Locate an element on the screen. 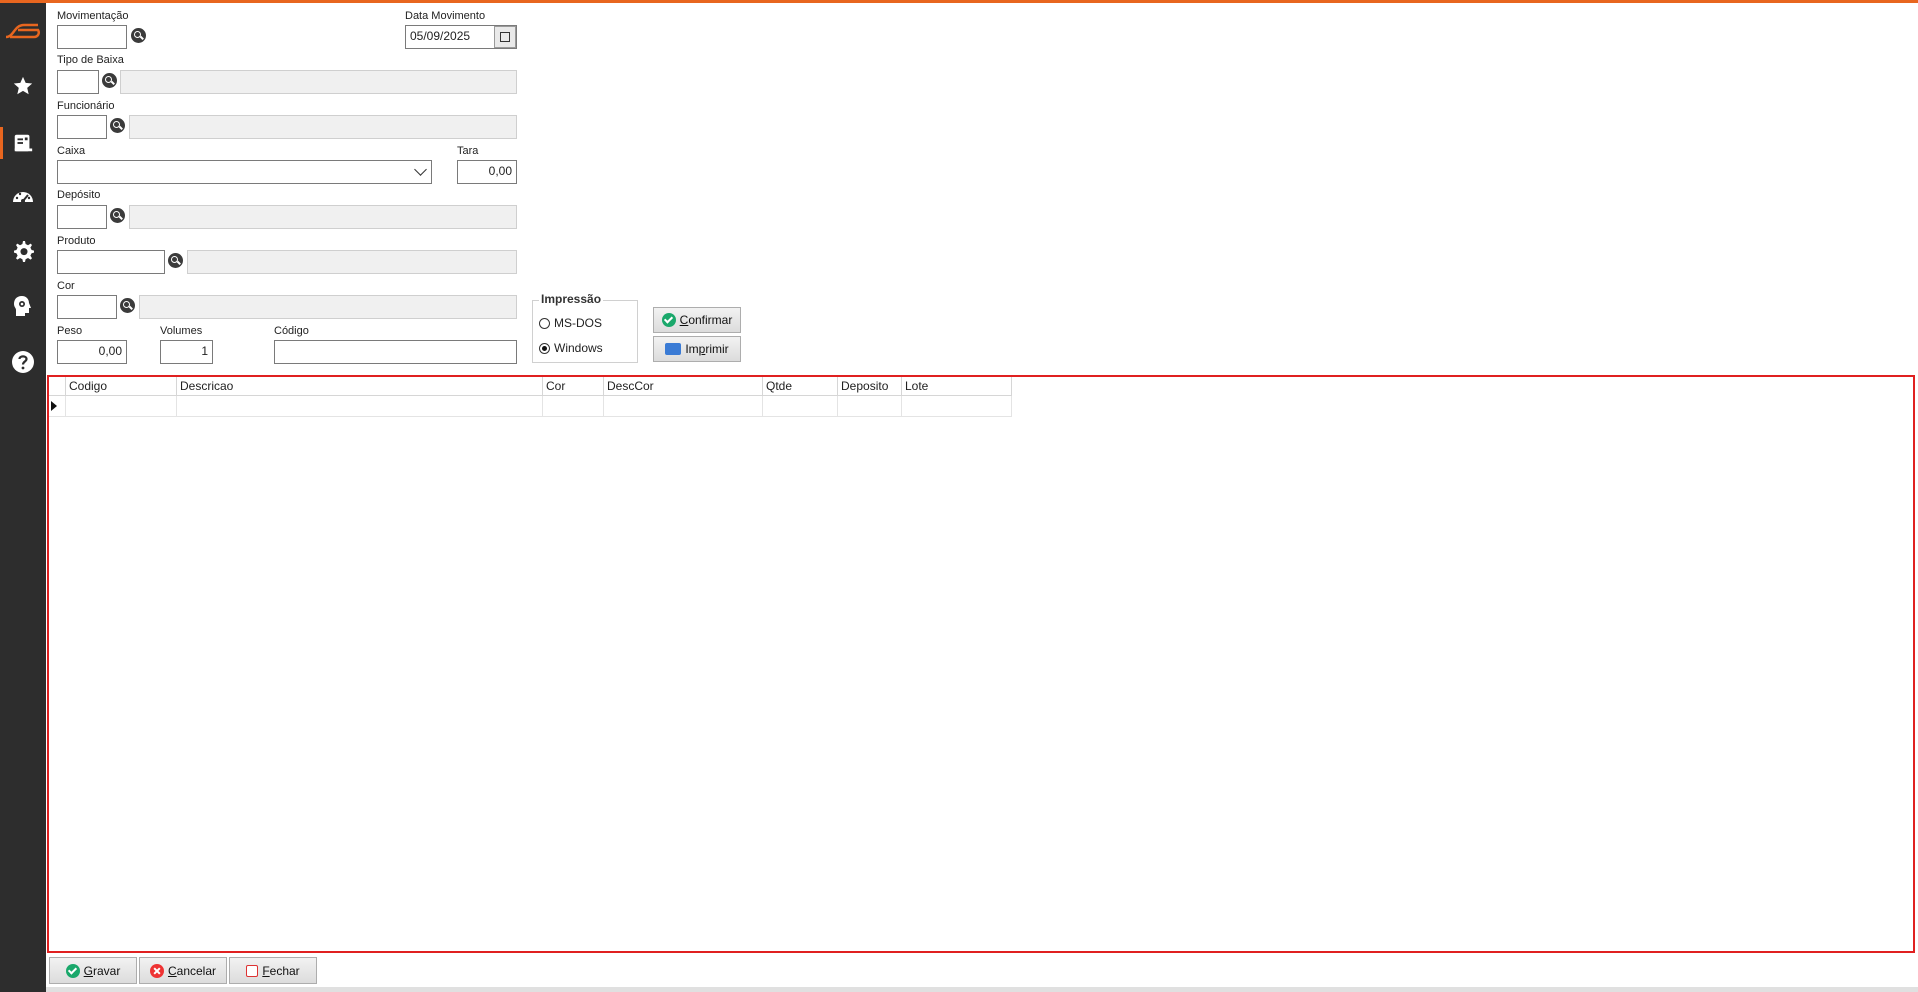 Image resolution: width=1918 pixels, height=992 pixels. tara-label: Tara is located at coordinates (468, 151).